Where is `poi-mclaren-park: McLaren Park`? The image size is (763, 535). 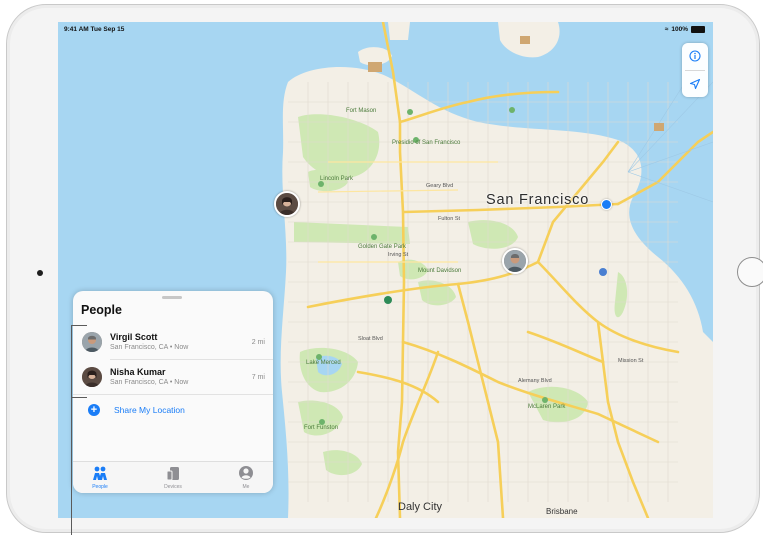 poi-mclaren-park: McLaren Park is located at coordinates (547, 407).